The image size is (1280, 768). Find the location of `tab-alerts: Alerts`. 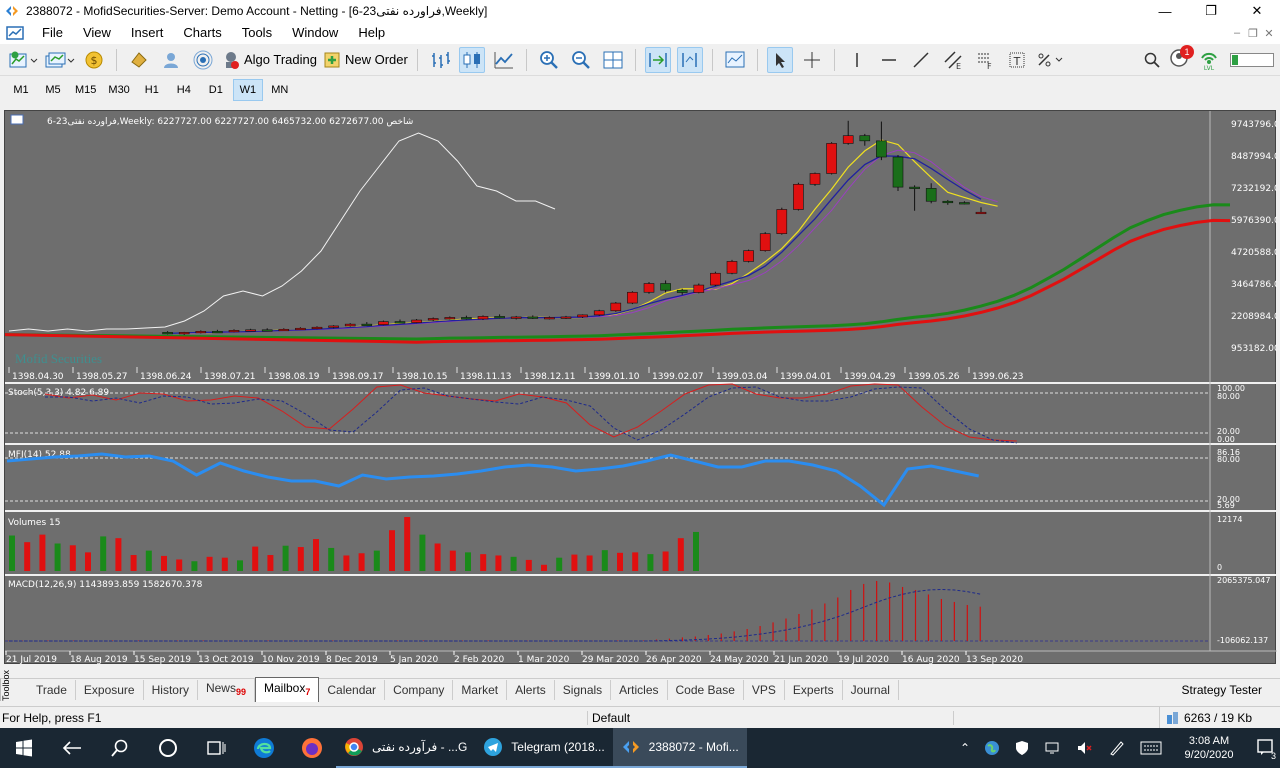

tab-alerts: Alerts is located at coordinates (531, 689).